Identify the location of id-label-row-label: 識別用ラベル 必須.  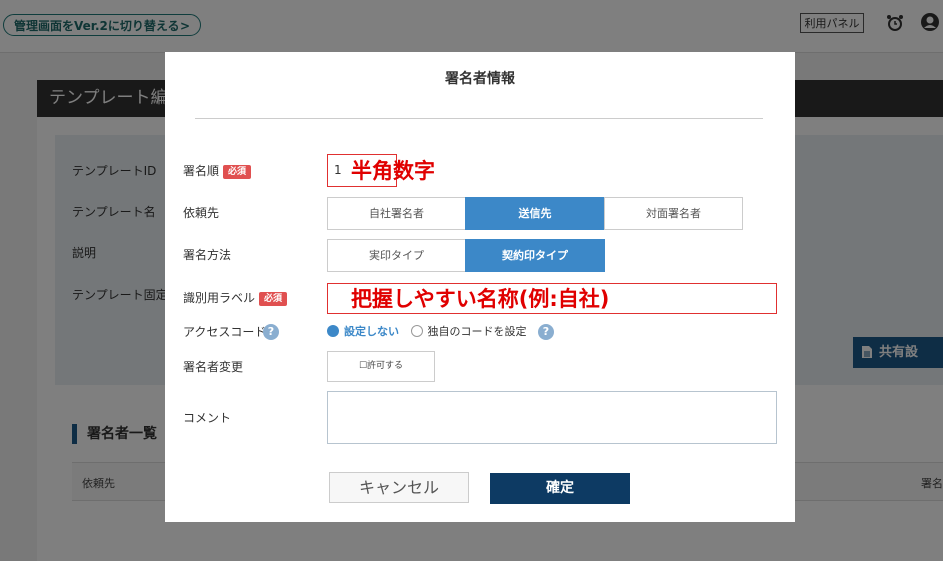
(235, 298).